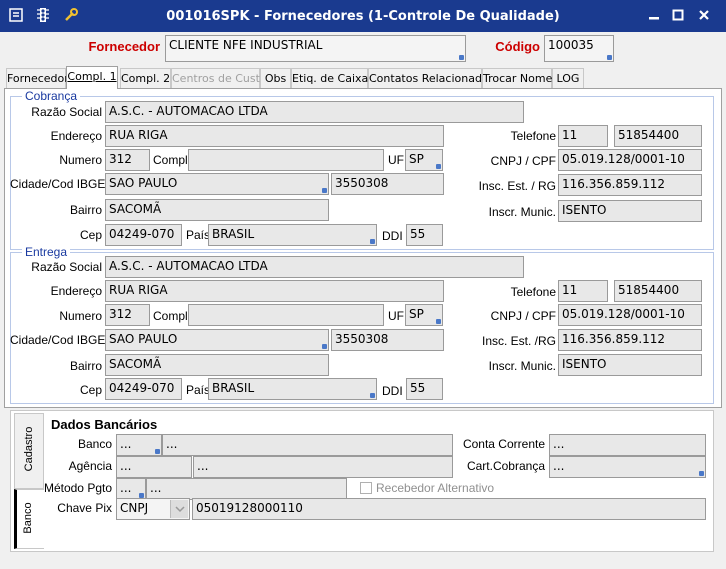 Image resolution: width=726 pixels, height=569 pixels. Describe the element at coordinates (217, 365) in the screenshot. I see `entrega-bairro-field: SACOMÃ` at that location.